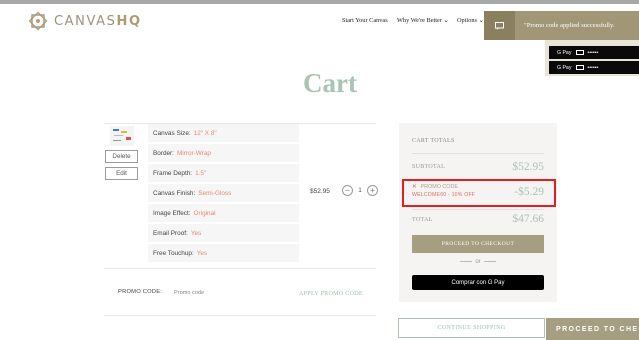 The width and height of the screenshot is (639, 340). I want to click on toast-message: "Promo code applied successfully., so click(569, 25).